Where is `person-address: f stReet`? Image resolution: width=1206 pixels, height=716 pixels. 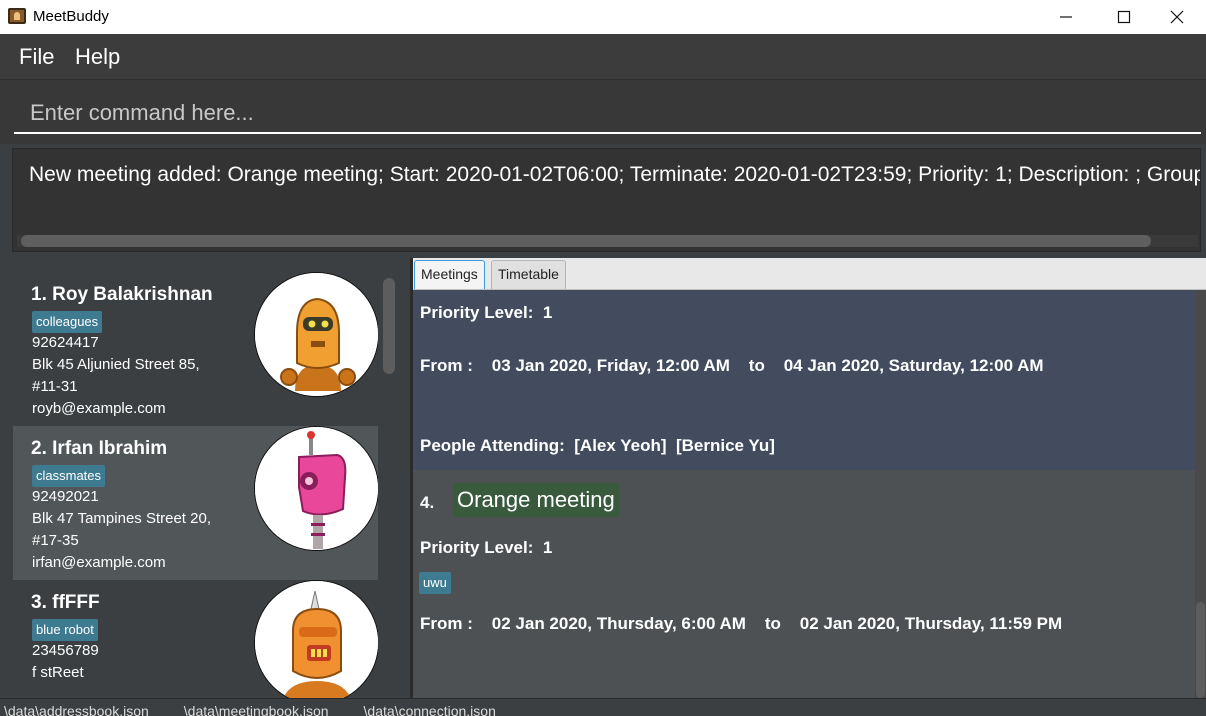 person-address: f stReet is located at coordinates (58, 672).